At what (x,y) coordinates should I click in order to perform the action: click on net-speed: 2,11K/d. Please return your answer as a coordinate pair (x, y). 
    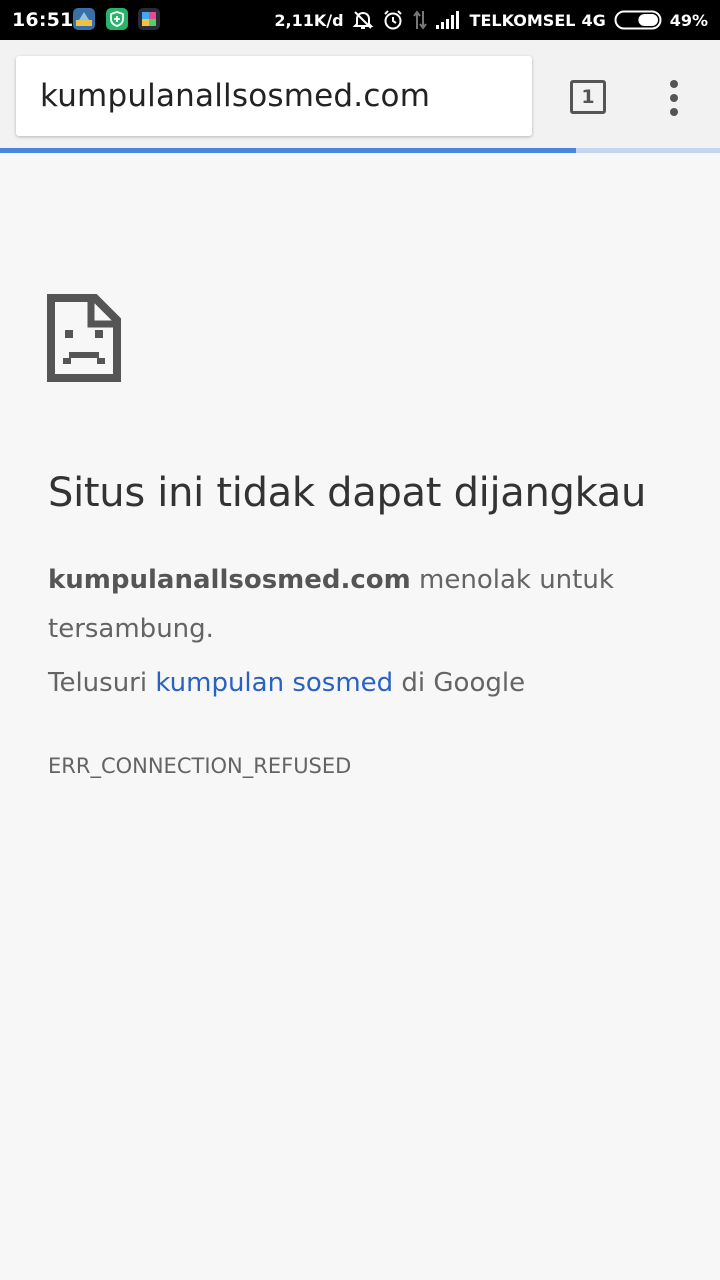
    Looking at the image, I should click on (309, 20).